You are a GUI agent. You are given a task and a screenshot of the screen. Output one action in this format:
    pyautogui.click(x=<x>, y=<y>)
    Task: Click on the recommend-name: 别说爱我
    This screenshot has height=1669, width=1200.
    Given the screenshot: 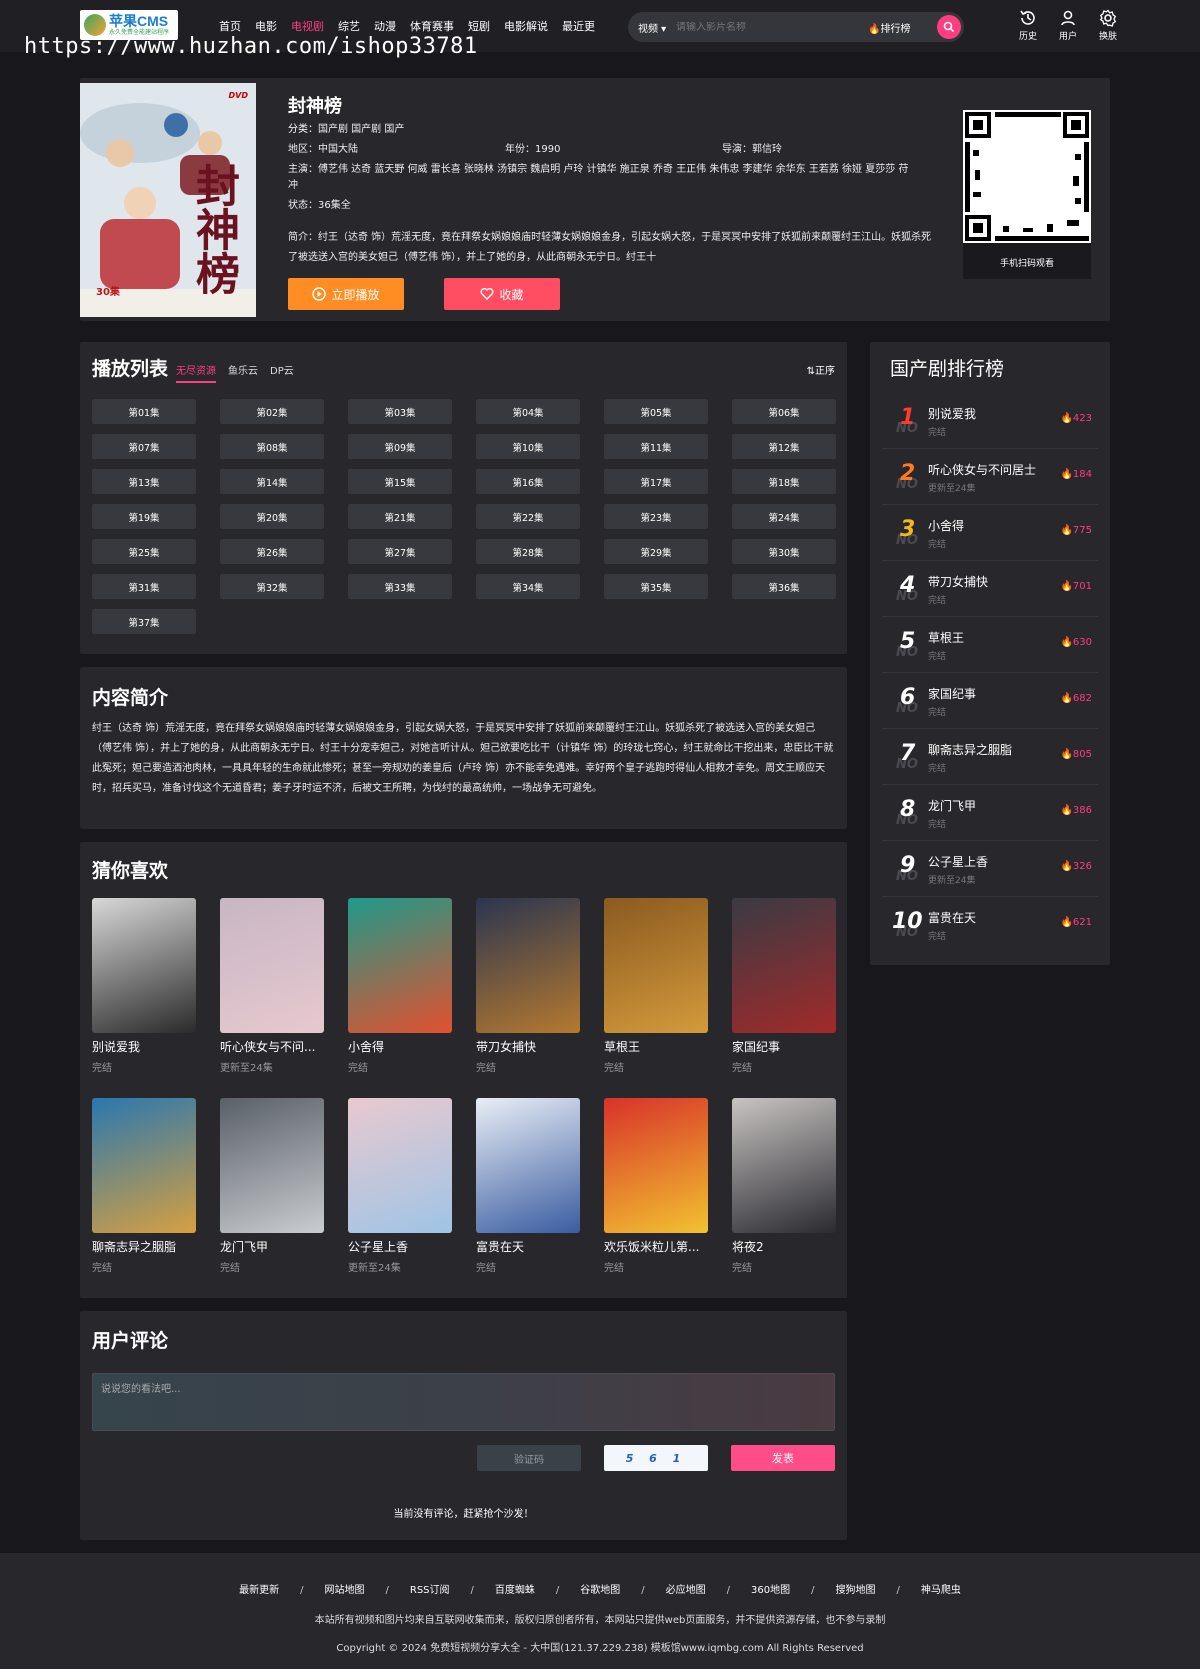 What is the action you would take?
    pyautogui.click(x=144, y=1046)
    